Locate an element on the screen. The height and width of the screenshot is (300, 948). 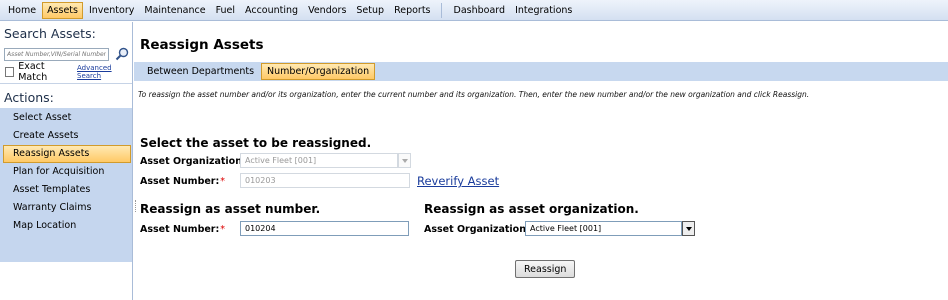
new-number-label: Asset Number:* is located at coordinates (182, 229).